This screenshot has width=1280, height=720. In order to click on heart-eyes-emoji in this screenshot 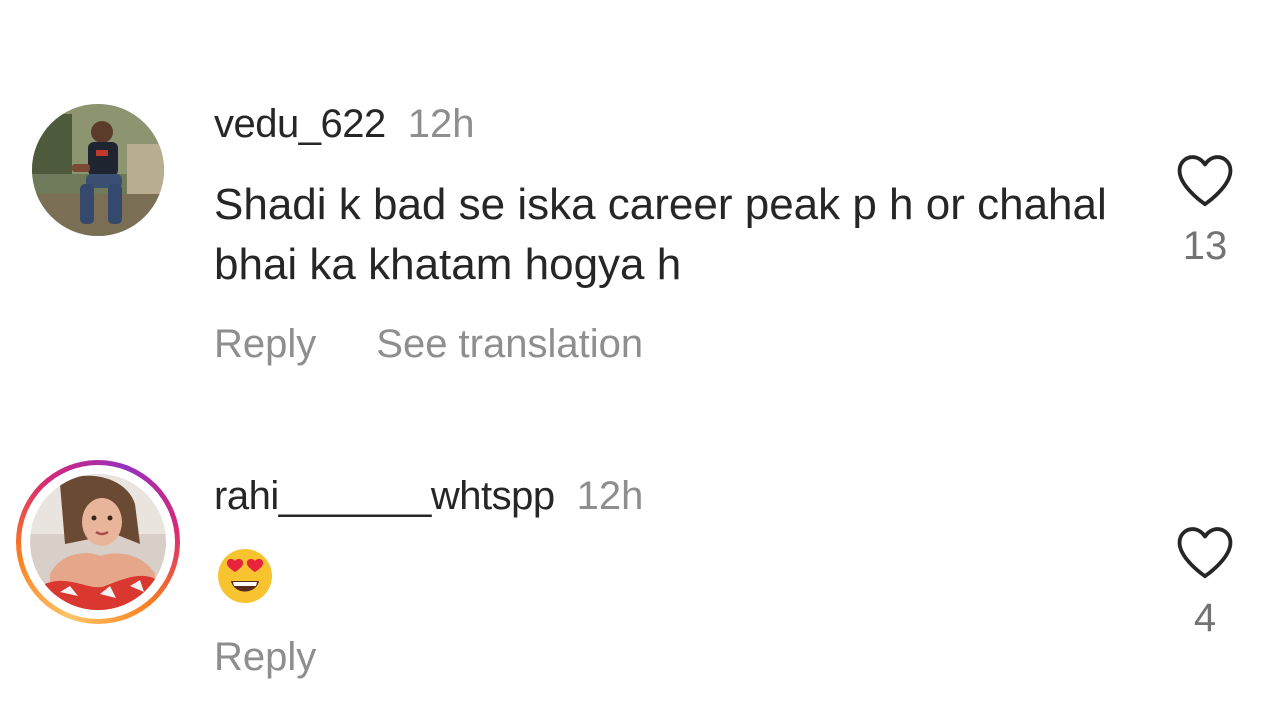, I will do `click(245, 578)`.